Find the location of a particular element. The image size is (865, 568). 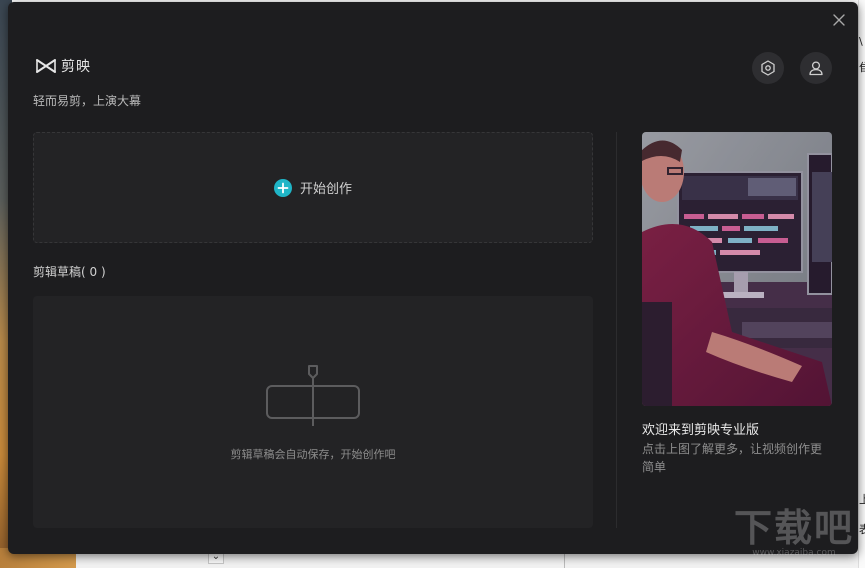

settings-button is located at coordinates (768, 68).